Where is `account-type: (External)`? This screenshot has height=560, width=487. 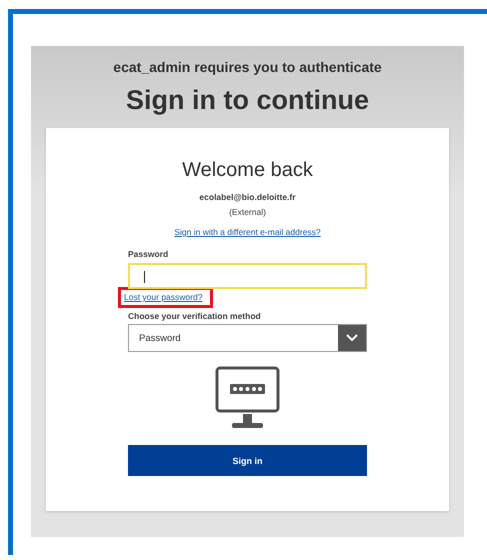 account-type: (External) is located at coordinates (247, 212).